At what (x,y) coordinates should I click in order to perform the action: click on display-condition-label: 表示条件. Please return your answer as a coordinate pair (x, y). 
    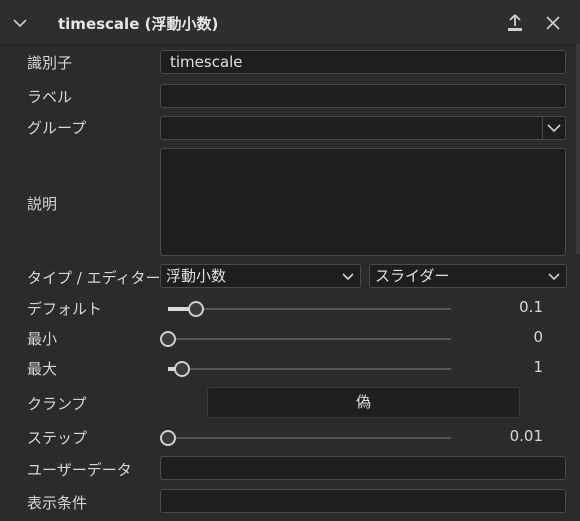
    Looking at the image, I should click on (57, 503).